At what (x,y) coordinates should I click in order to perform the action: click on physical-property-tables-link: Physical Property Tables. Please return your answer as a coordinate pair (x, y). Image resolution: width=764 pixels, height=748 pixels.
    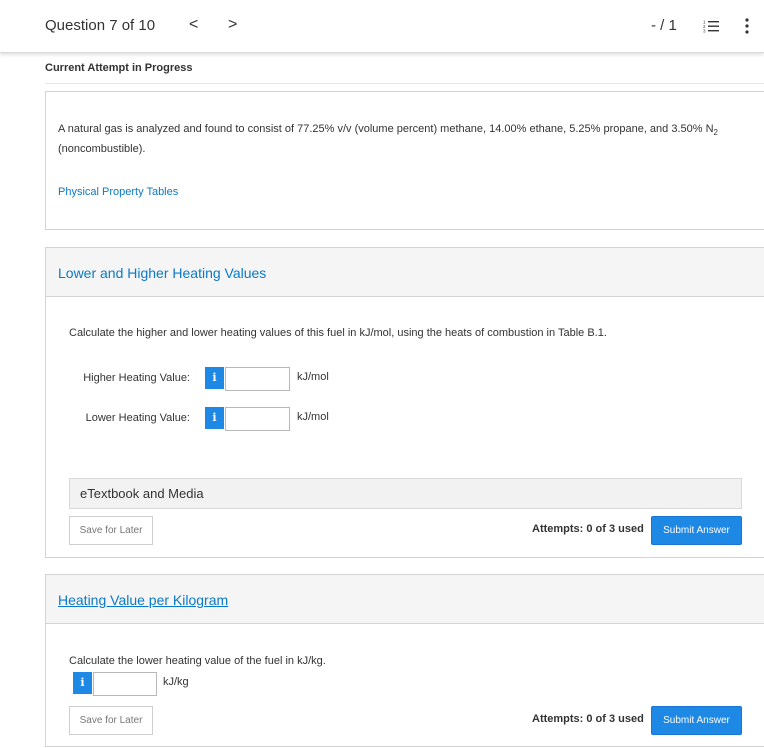
    Looking at the image, I should click on (118, 192).